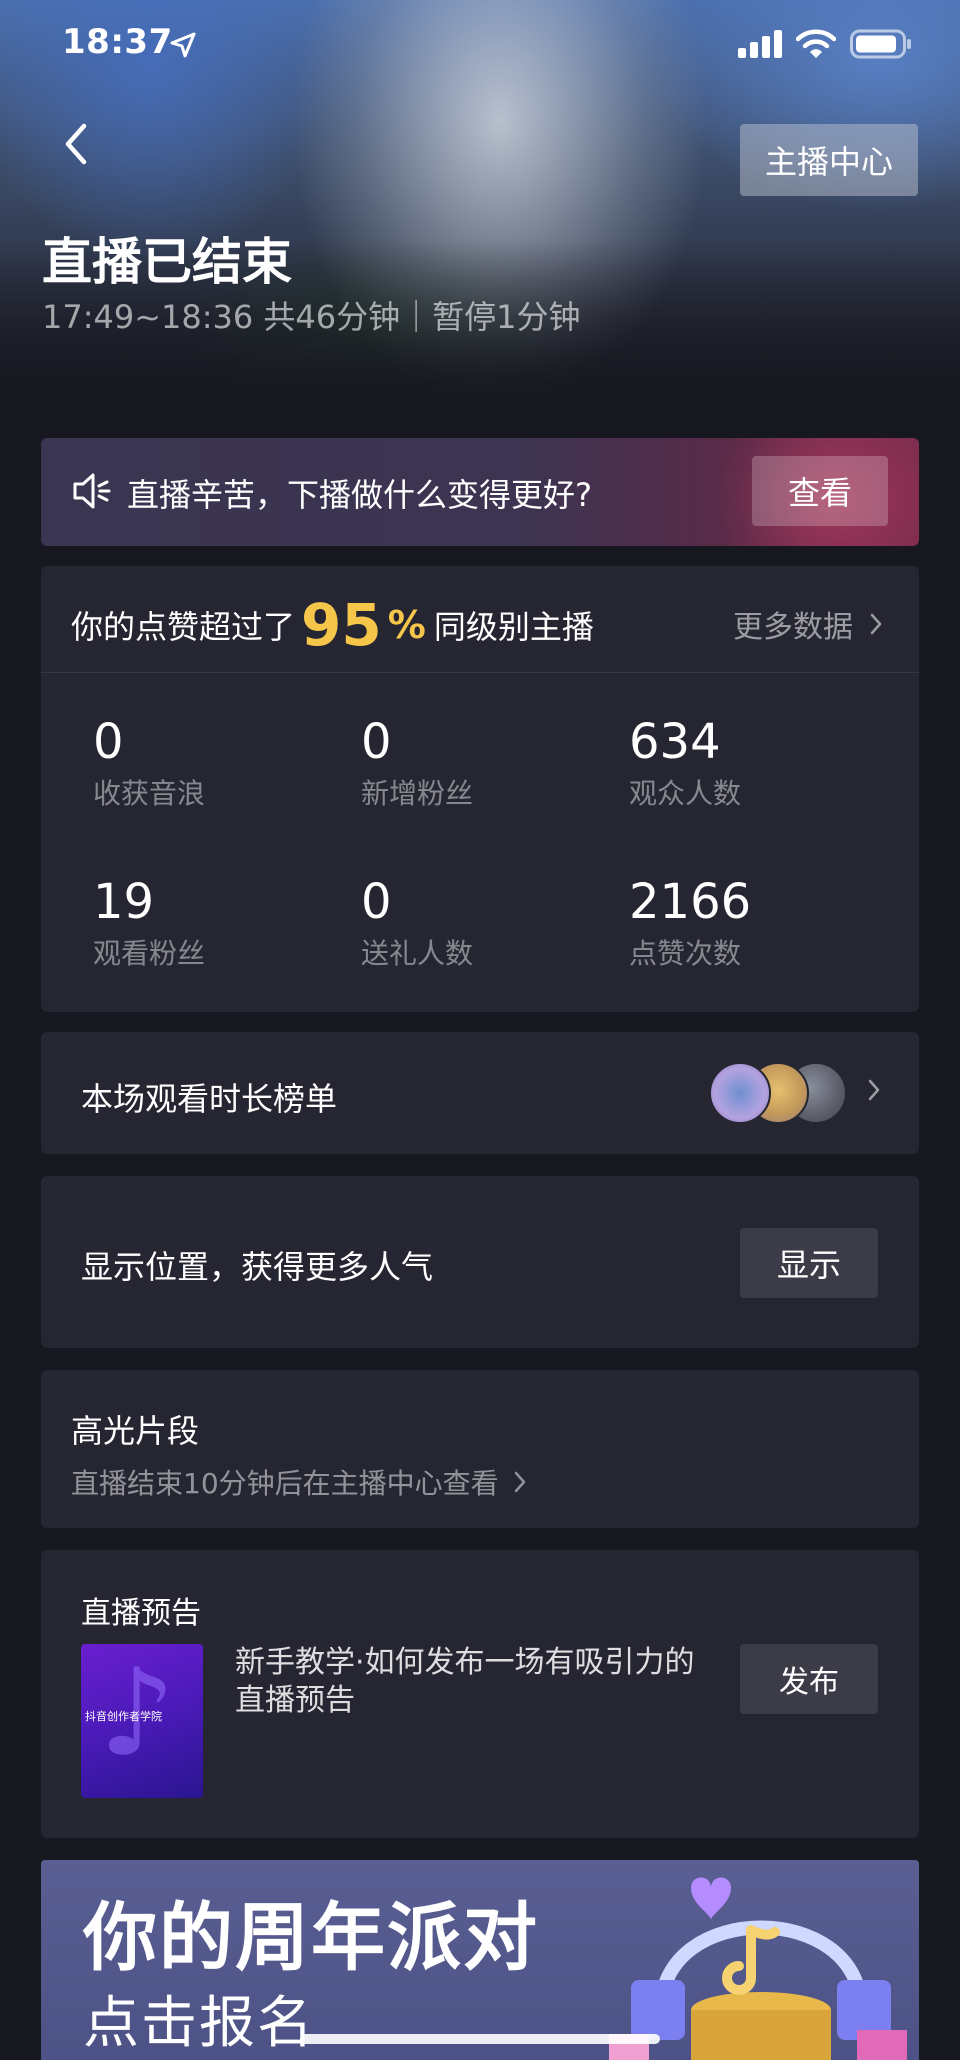 This screenshot has height=2060, width=960. Describe the element at coordinates (117, 42) in the screenshot. I see `status-time: 18:37` at that location.